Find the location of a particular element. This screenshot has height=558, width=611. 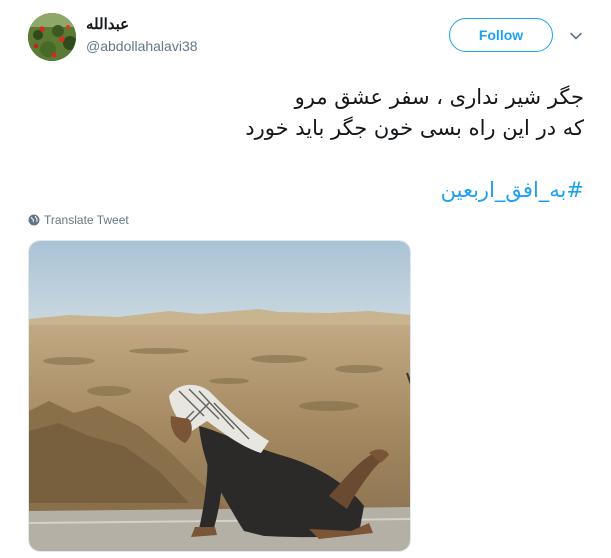

translate-tweet-link: Translate Tweet is located at coordinates (78, 220).